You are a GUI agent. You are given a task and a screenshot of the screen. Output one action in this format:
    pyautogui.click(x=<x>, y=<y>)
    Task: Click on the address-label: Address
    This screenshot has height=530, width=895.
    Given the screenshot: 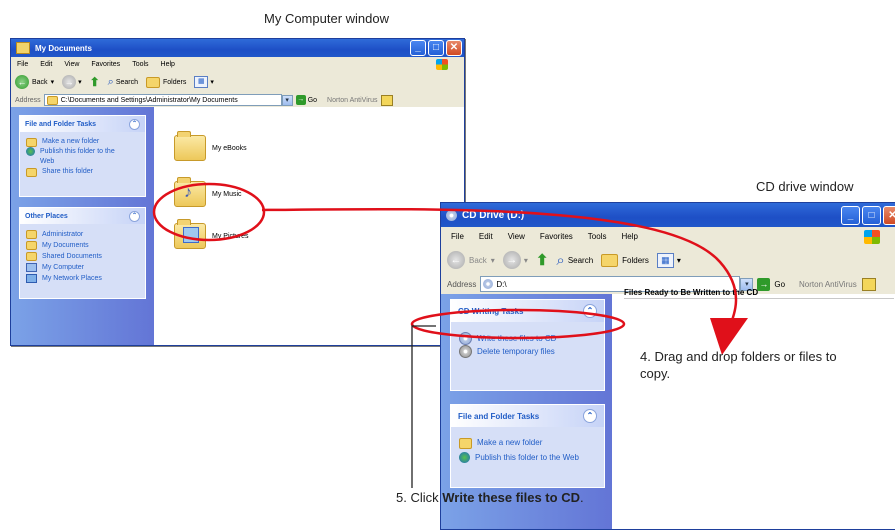 What is the action you would take?
    pyautogui.click(x=28, y=100)
    